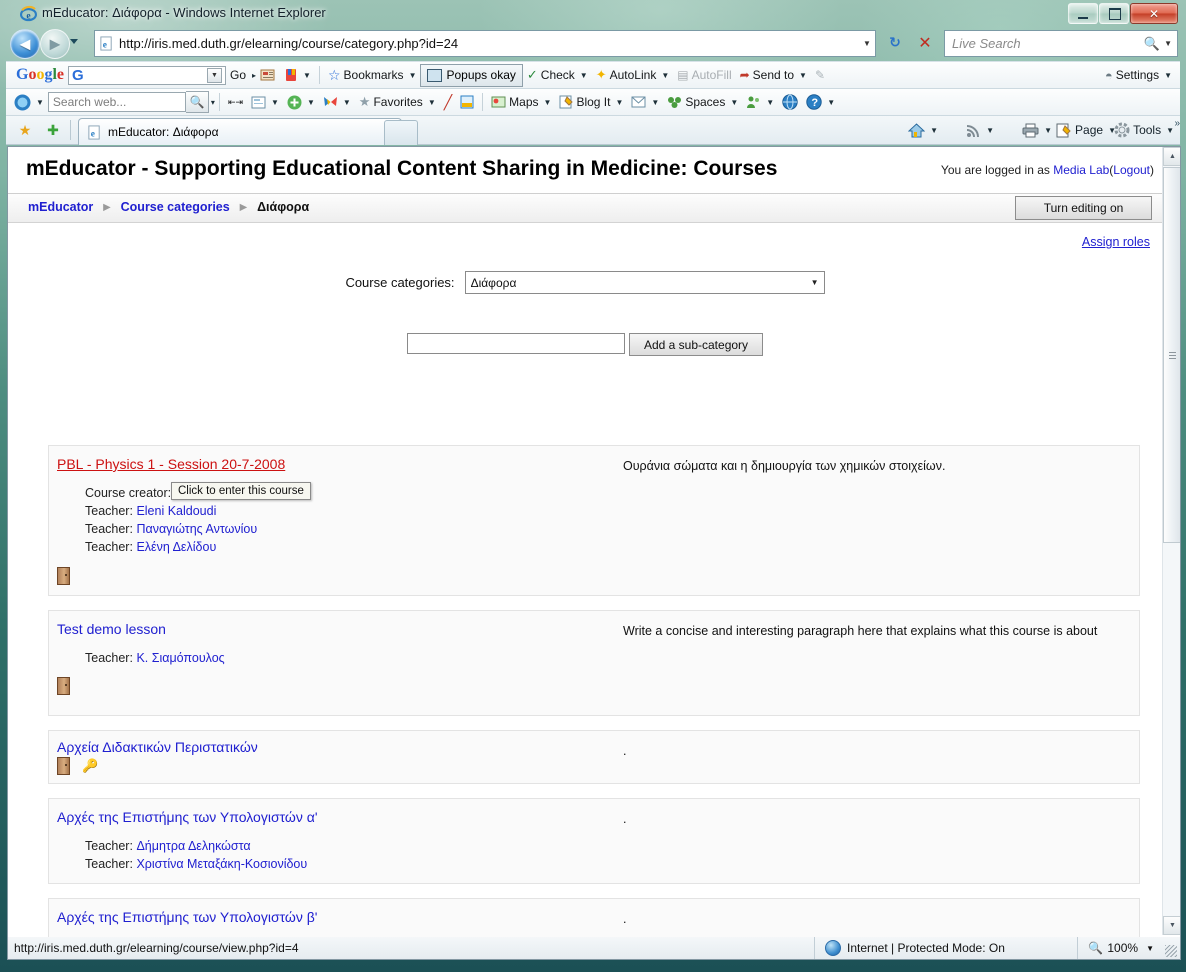 The image size is (1186, 972). I want to click on home-button: ▼, so click(923, 130).